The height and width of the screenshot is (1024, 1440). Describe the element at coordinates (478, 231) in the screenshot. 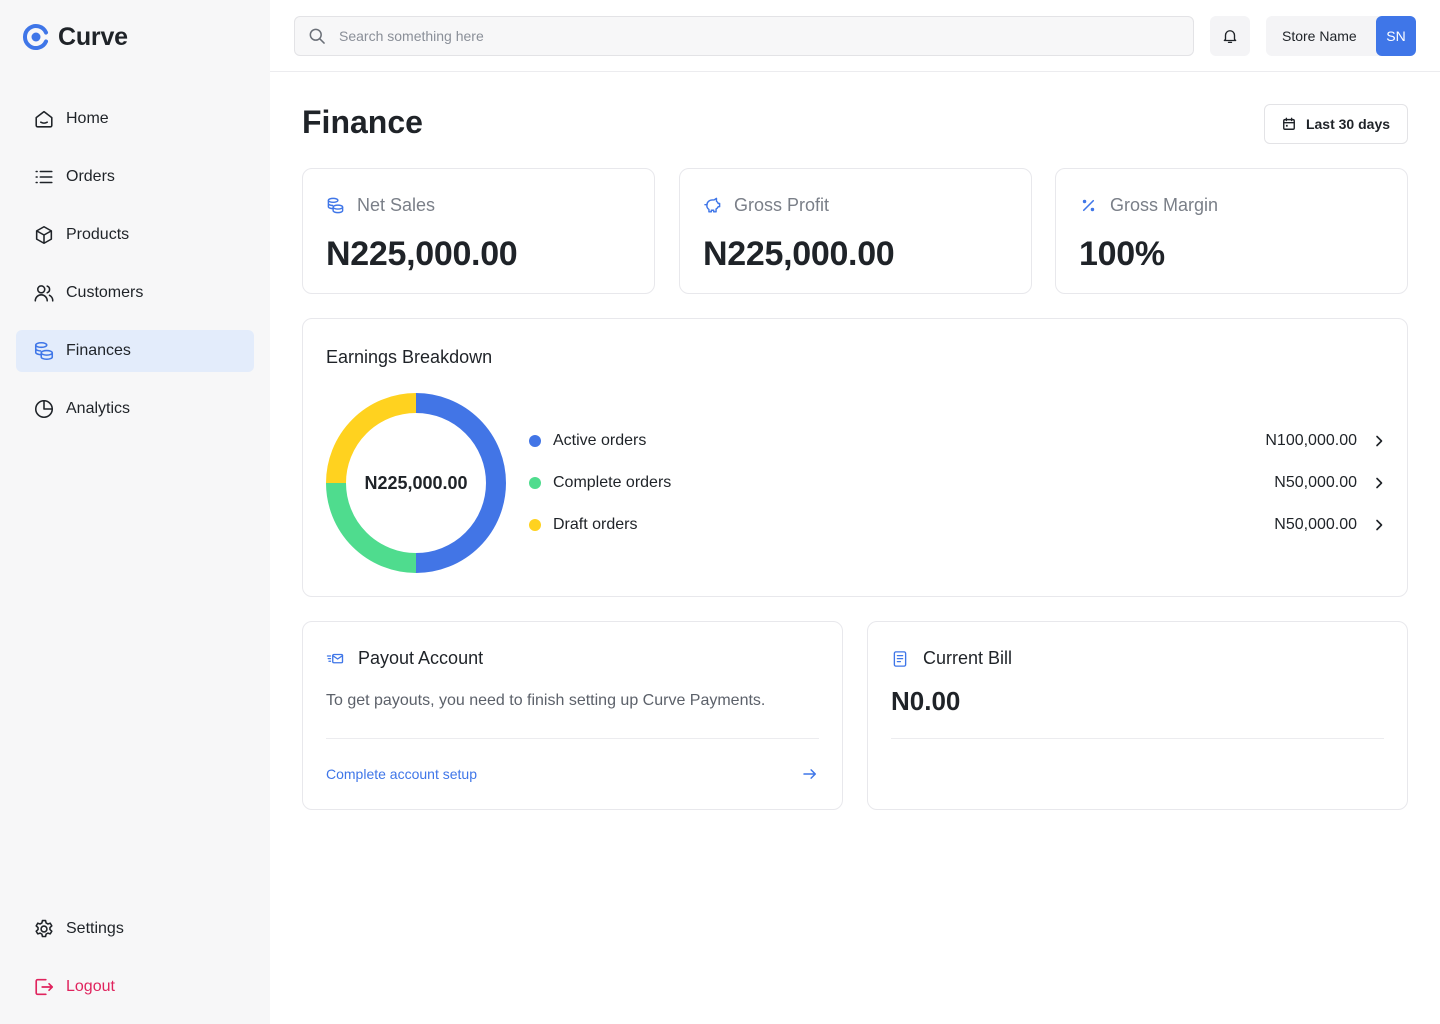

I see `stat-card-net-sales: Net Sales N225,000.00` at that location.